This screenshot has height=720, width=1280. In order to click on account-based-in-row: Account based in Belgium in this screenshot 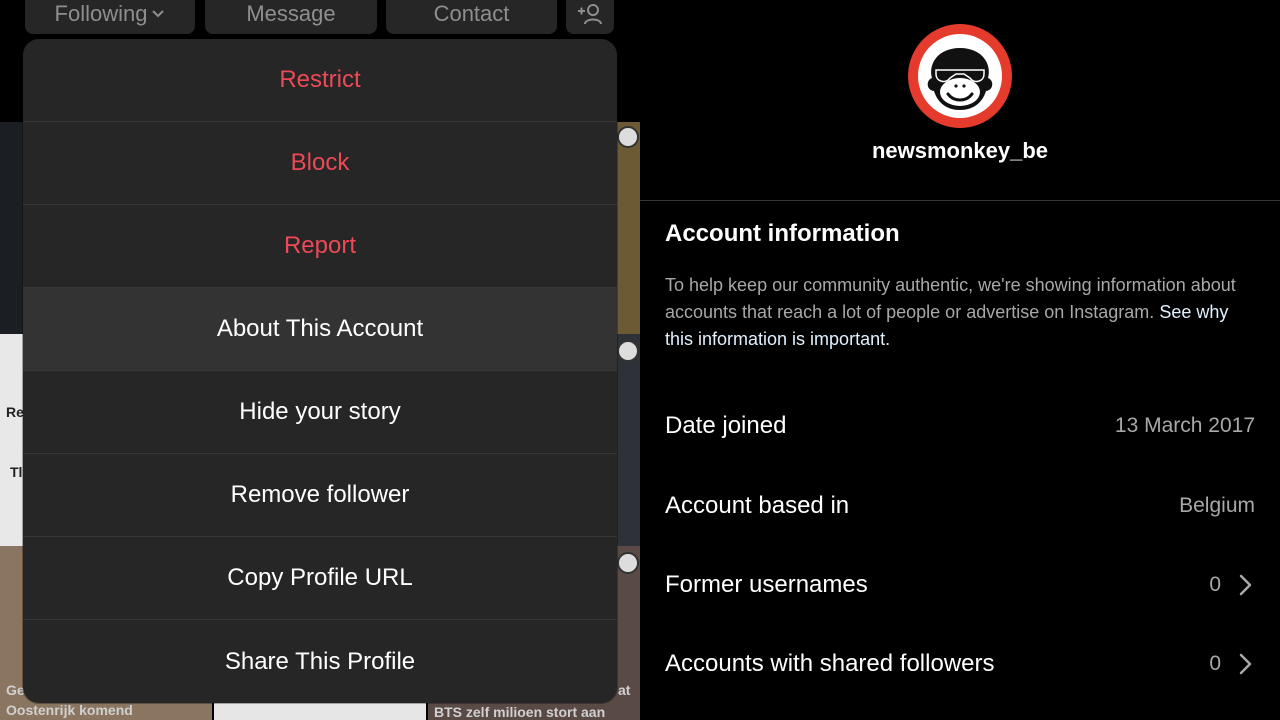, I will do `click(960, 506)`.